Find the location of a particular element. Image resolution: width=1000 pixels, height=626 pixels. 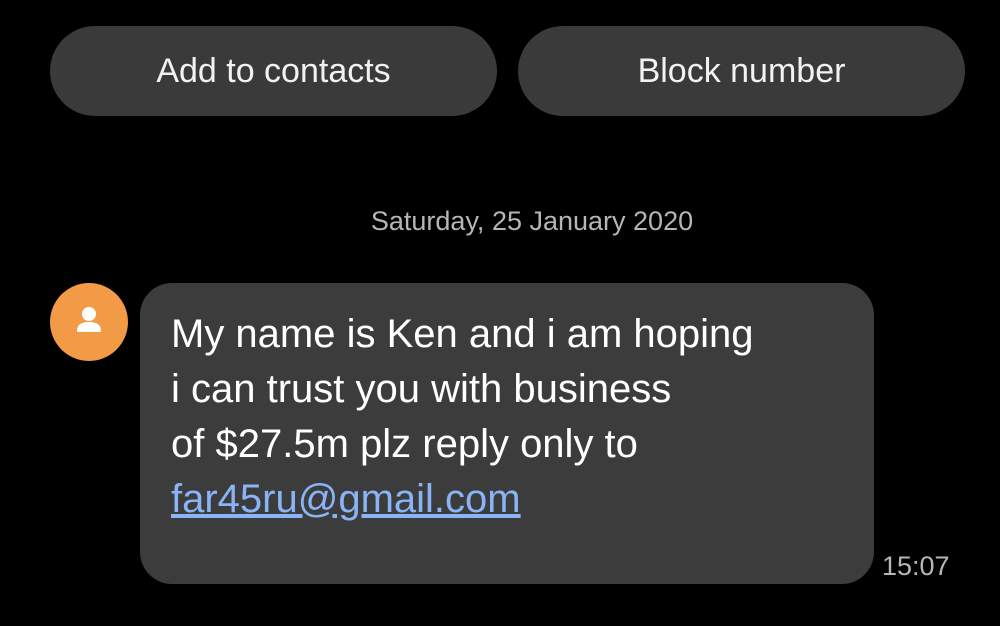

sender-avatar is located at coordinates (89, 322).